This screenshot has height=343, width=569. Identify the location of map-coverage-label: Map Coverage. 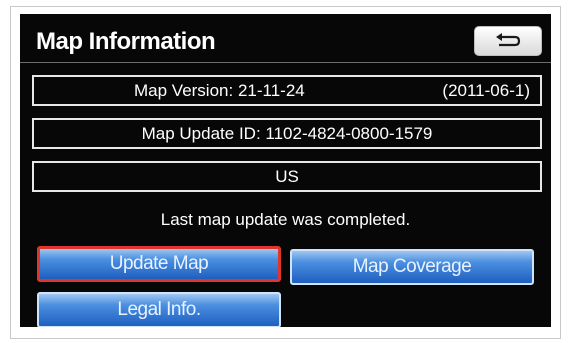
(412, 266).